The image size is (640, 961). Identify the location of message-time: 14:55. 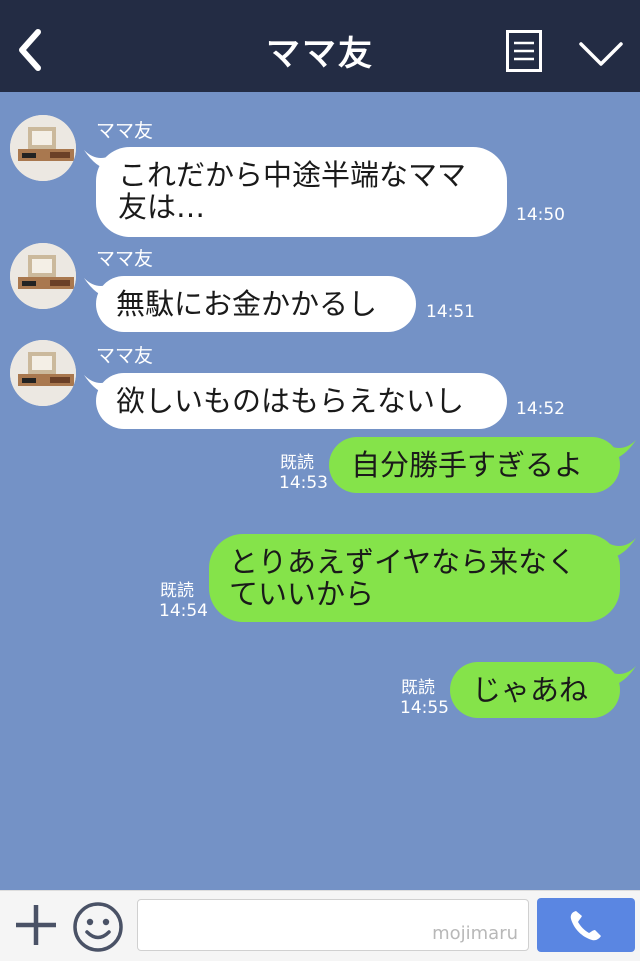
(424, 708).